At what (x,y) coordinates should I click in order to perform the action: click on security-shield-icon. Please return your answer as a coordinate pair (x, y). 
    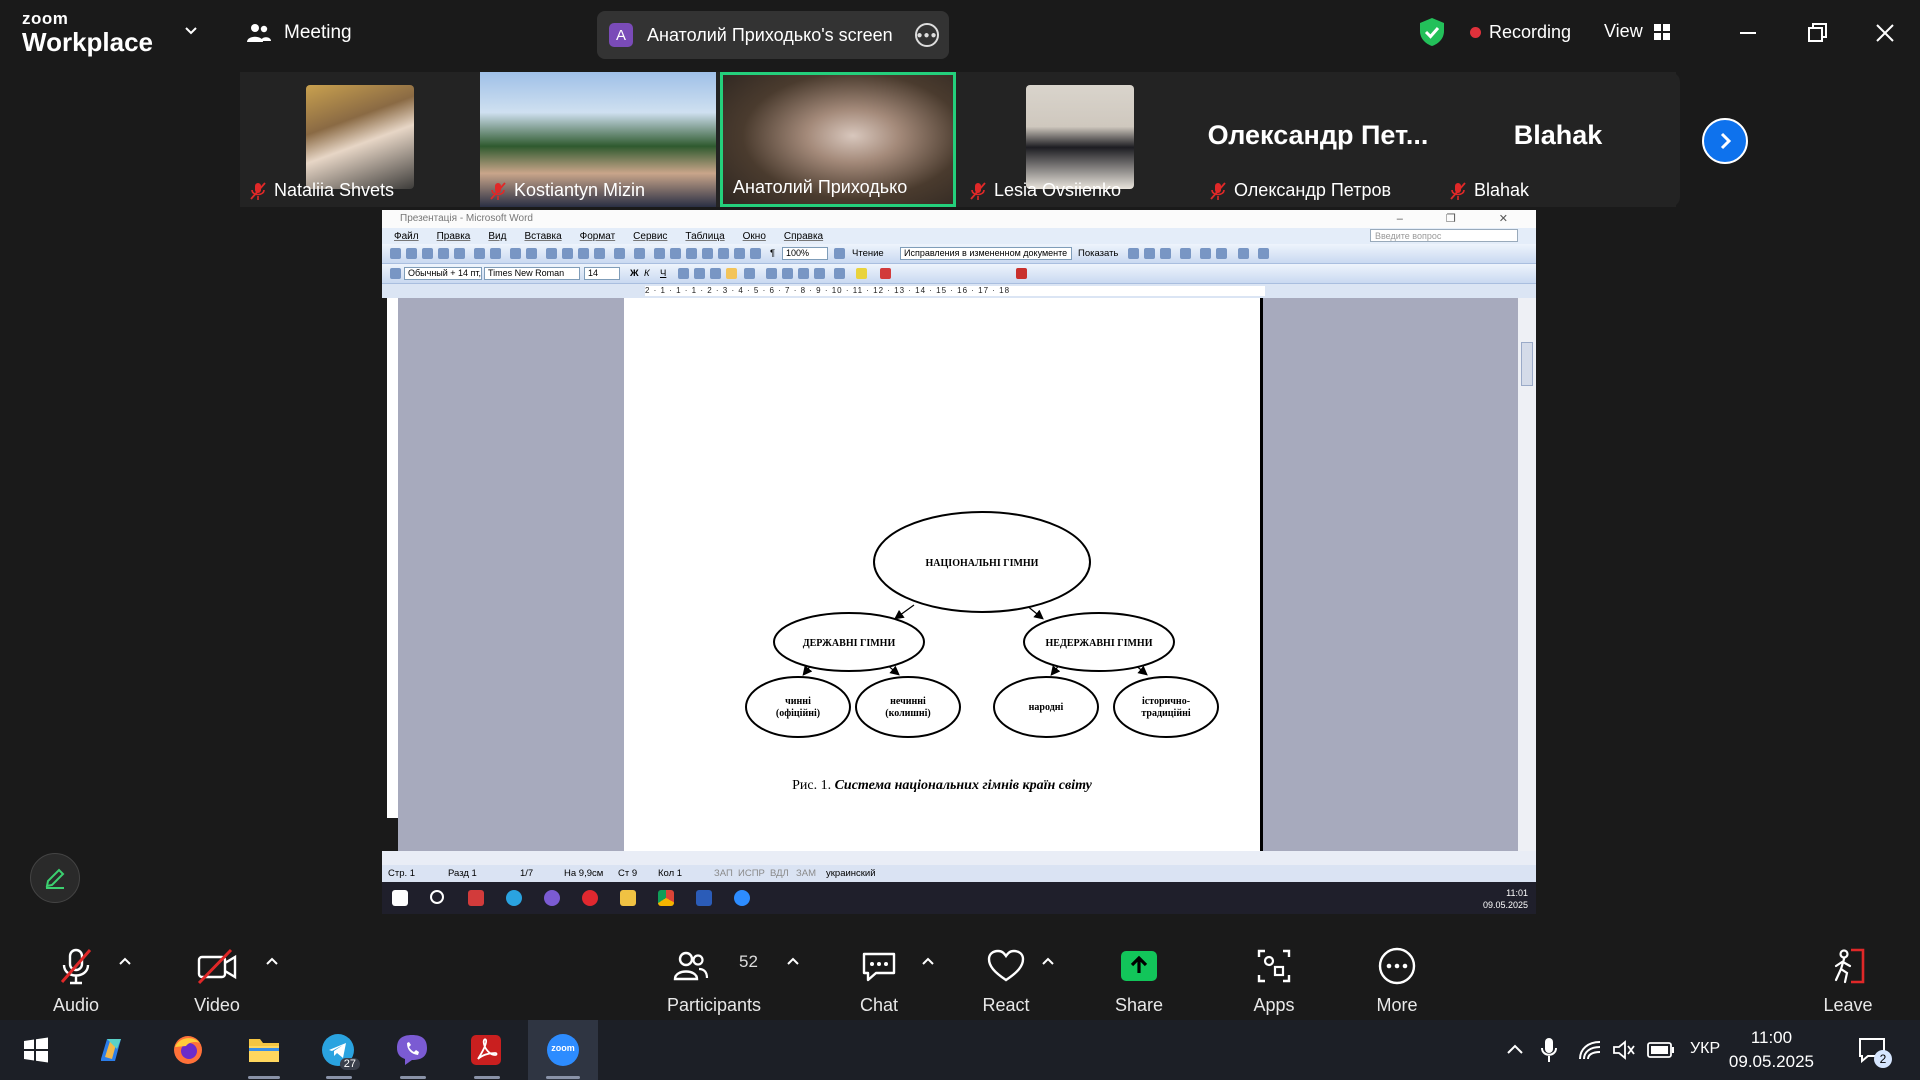
    Looking at the image, I should click on (1432, 32).